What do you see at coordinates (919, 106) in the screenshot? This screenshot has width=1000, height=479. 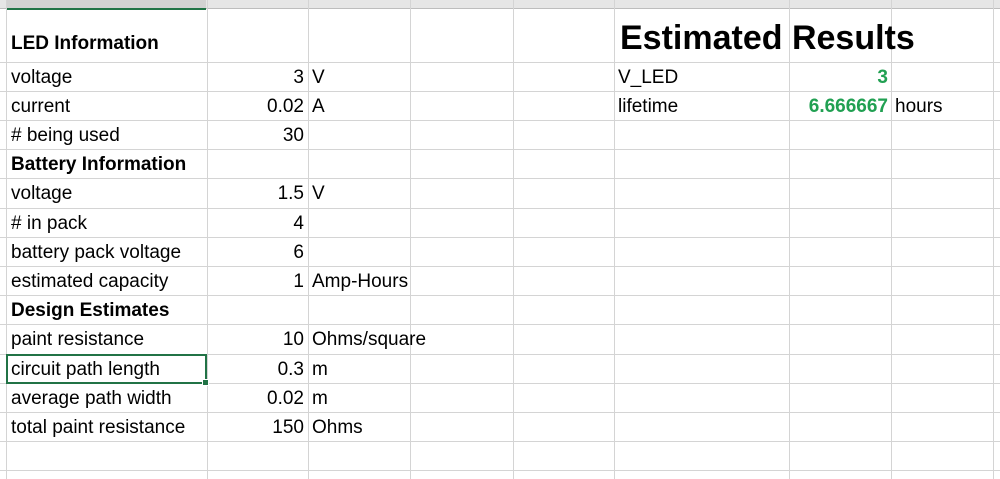 I see `result-lifetime-unit: hours` at bounding box center [919, 106].